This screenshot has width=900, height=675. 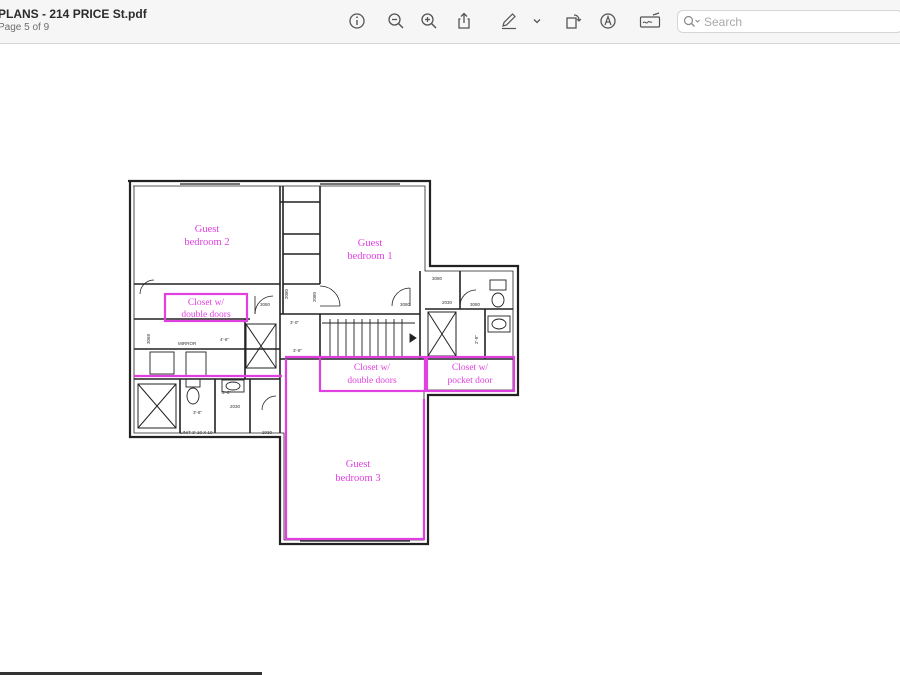 I want to click on guest-bedroom-2-label: bedroom 2, so click(x=206, y=242).